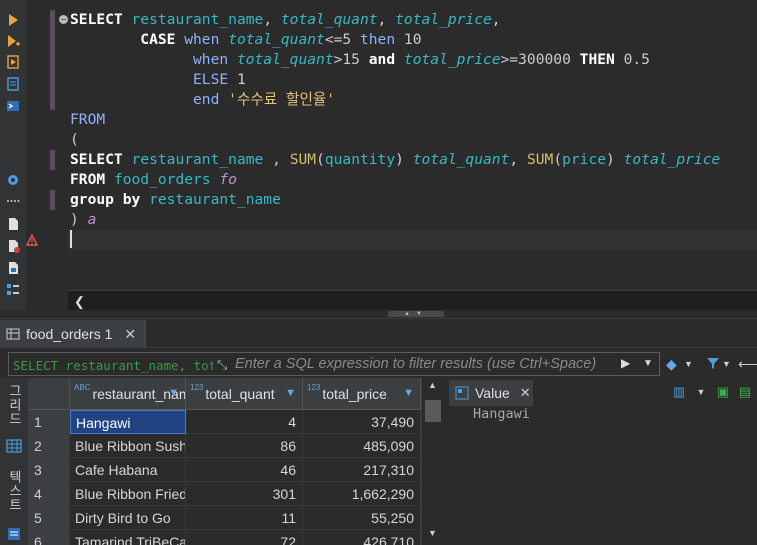  What do you see at coordinates (49, 494) in the screenshot?
I see `row-number: 4` at bounding box center [49, 494].